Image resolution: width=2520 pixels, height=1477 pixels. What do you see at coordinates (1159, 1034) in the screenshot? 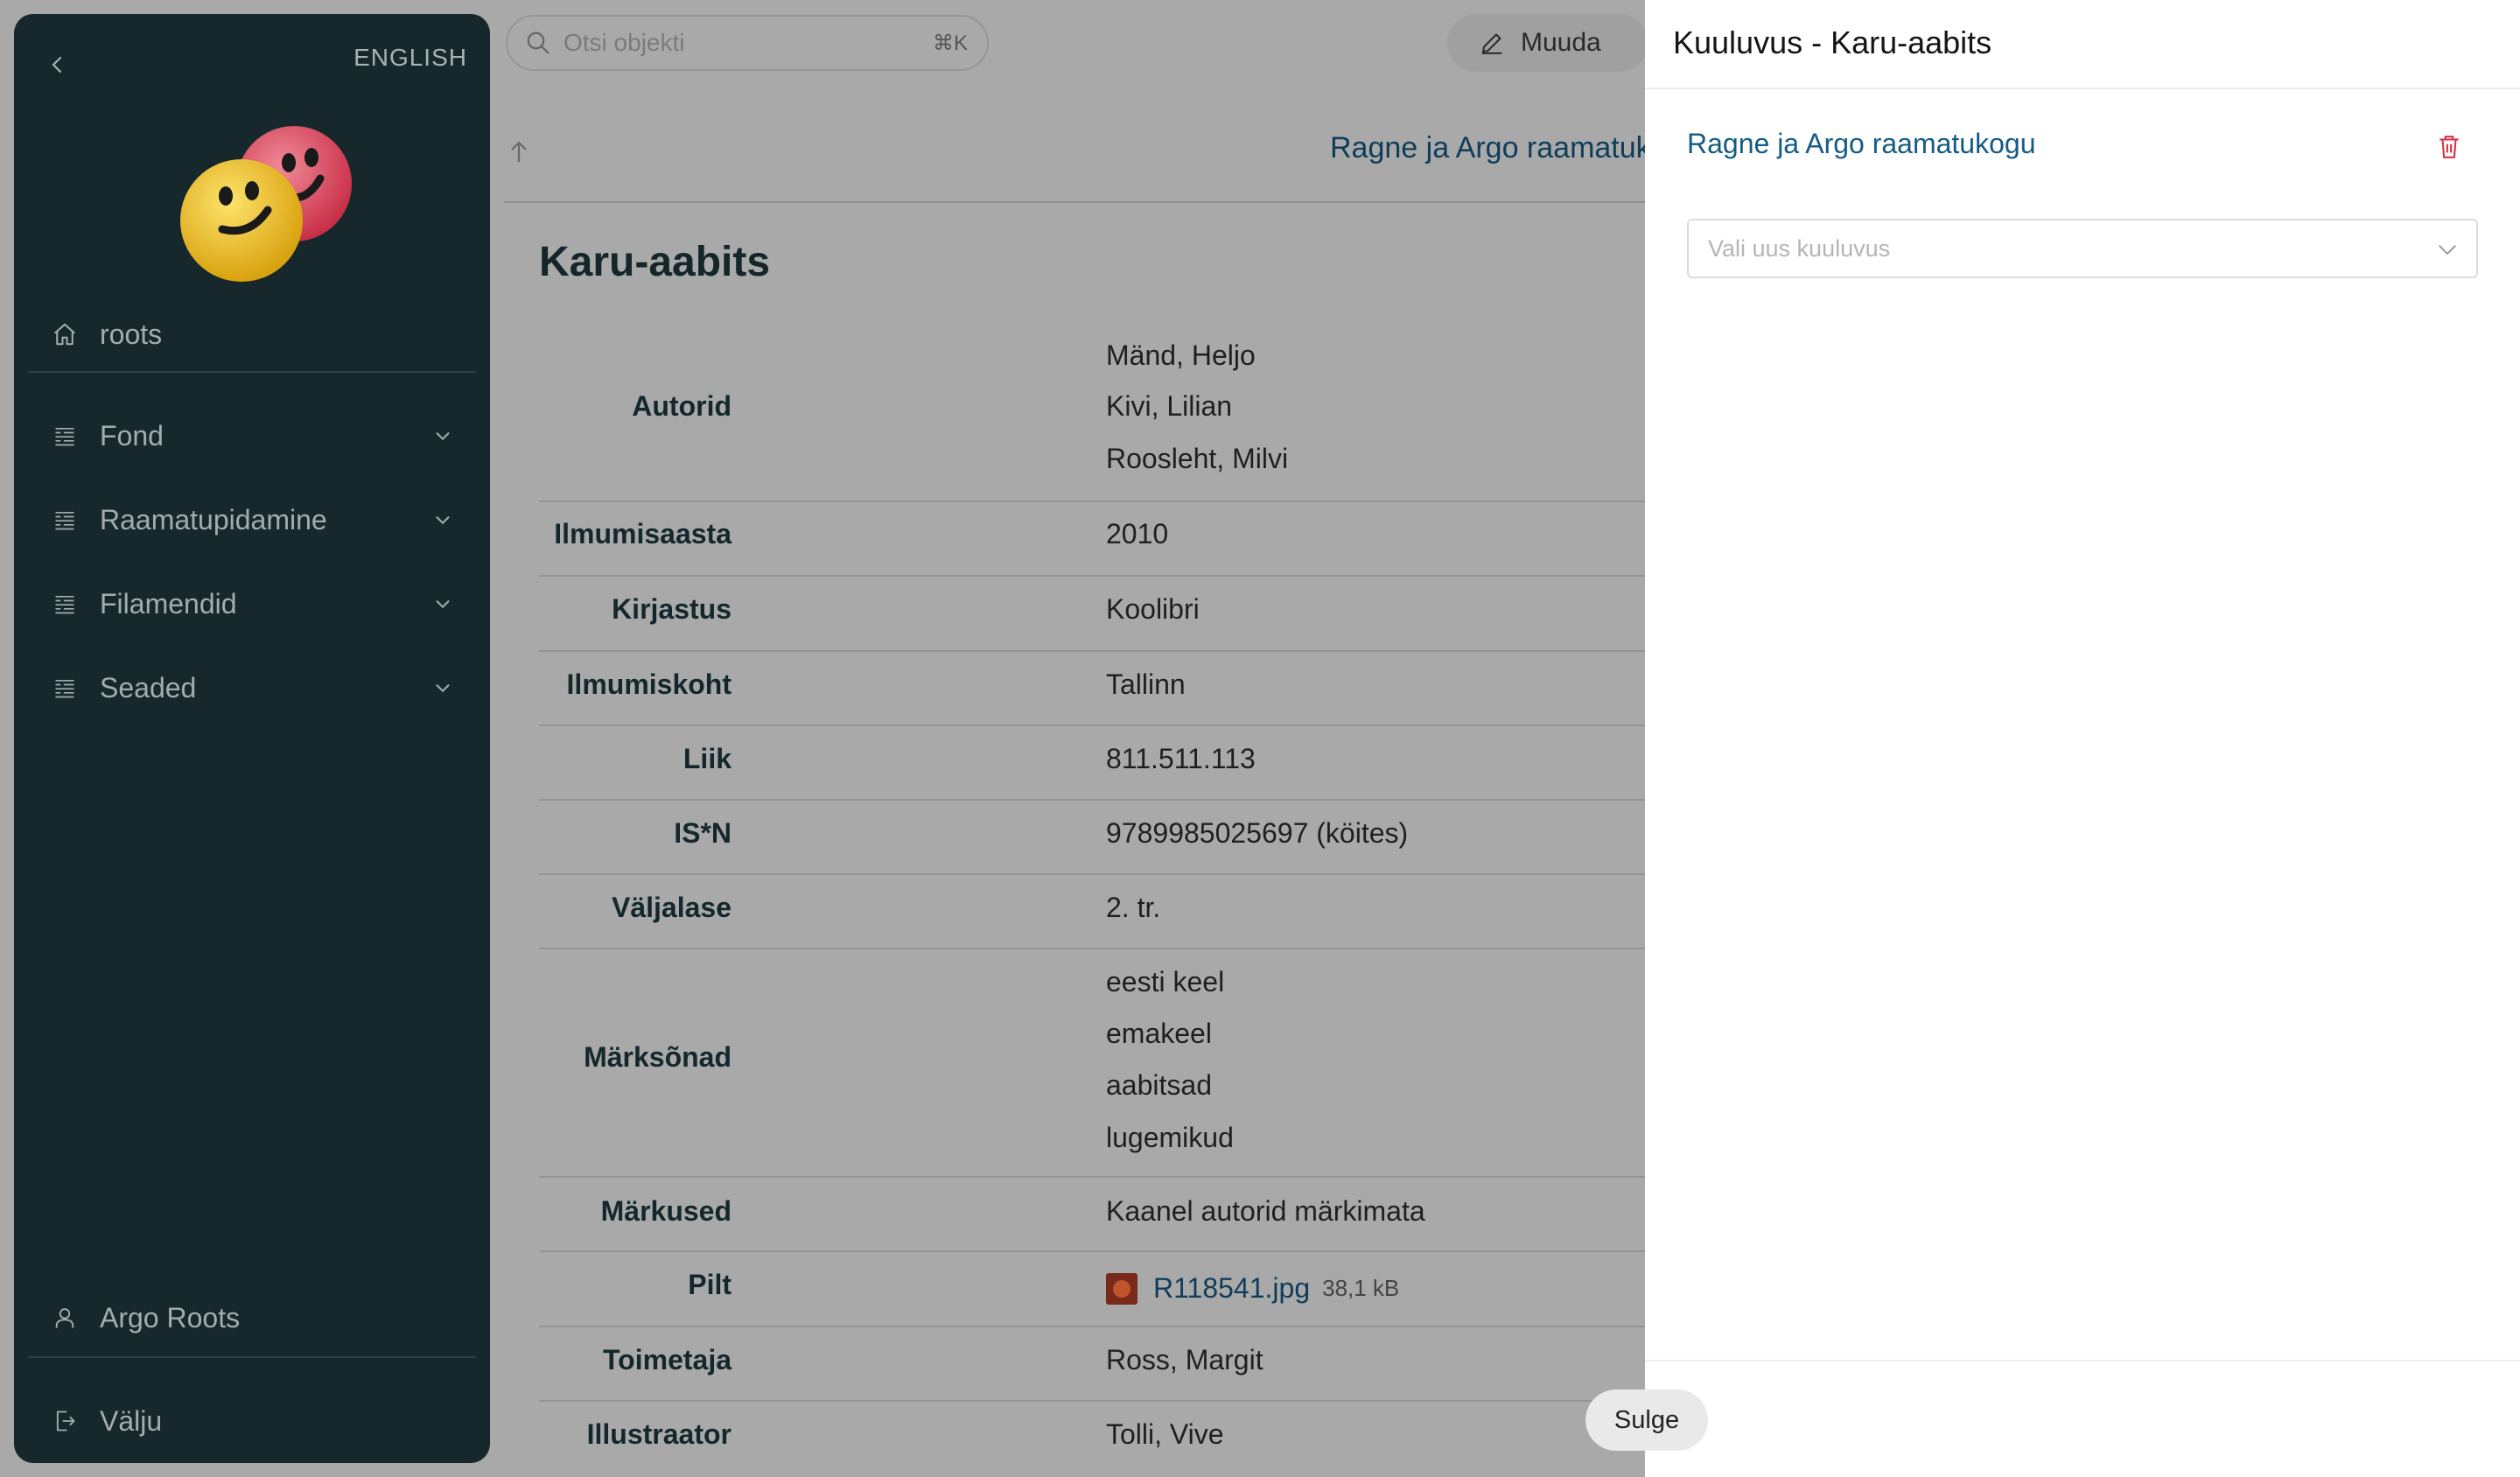
I see `keyword-link: emakeel` at bounding box center [1159, 1034].